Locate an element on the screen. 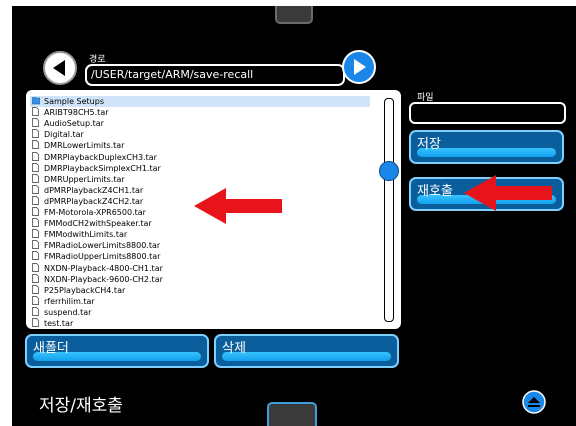 The width and height of the screenshot is (576, 426). delete-button: 삭제 is located at coordinates (306, 351).